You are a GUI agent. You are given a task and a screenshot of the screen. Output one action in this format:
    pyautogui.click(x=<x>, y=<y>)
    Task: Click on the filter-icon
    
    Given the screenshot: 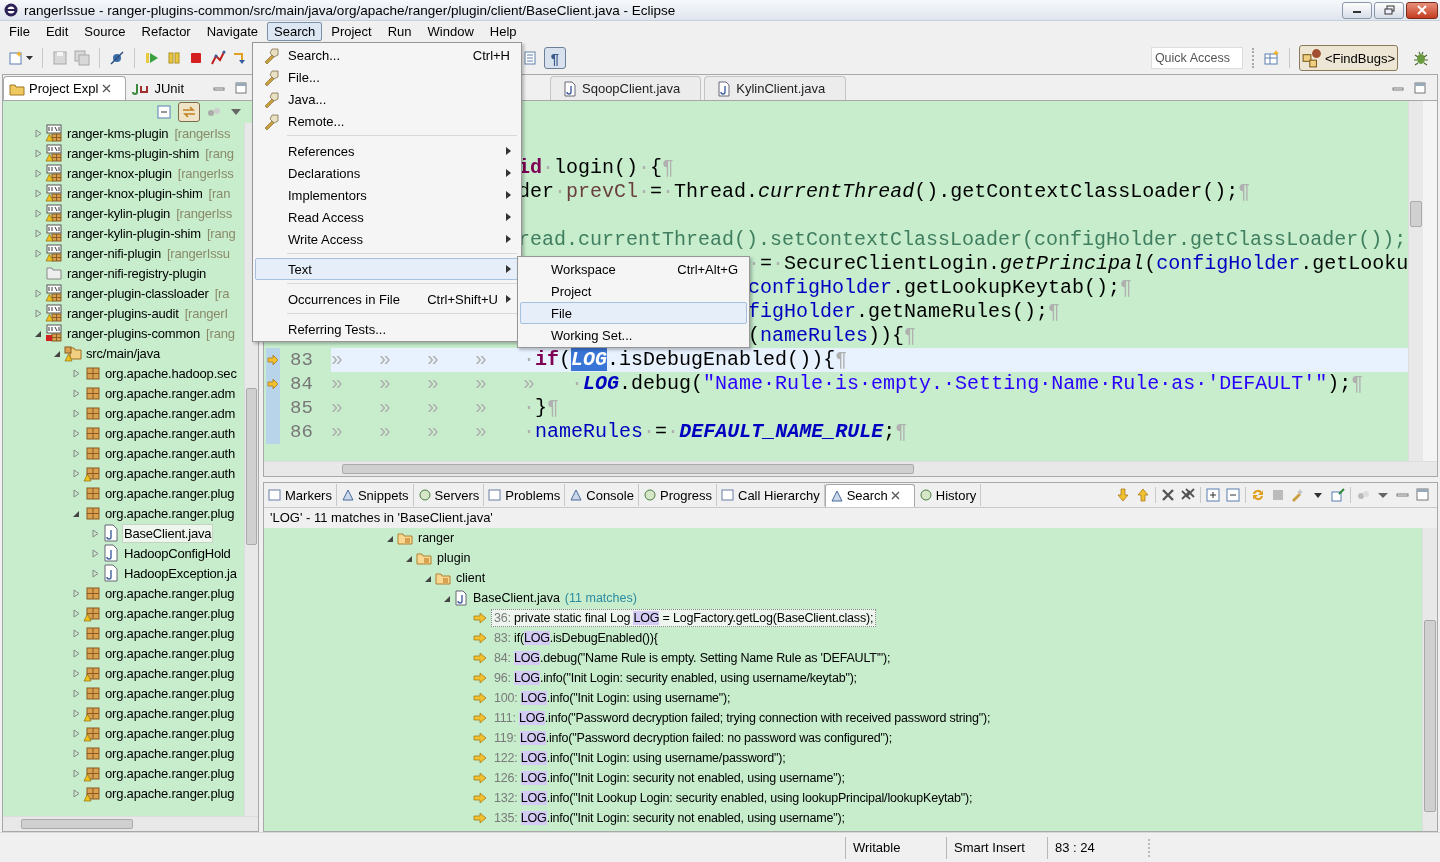 What is the action you would take?
    pyautogui.click(x=214, y=112)
    